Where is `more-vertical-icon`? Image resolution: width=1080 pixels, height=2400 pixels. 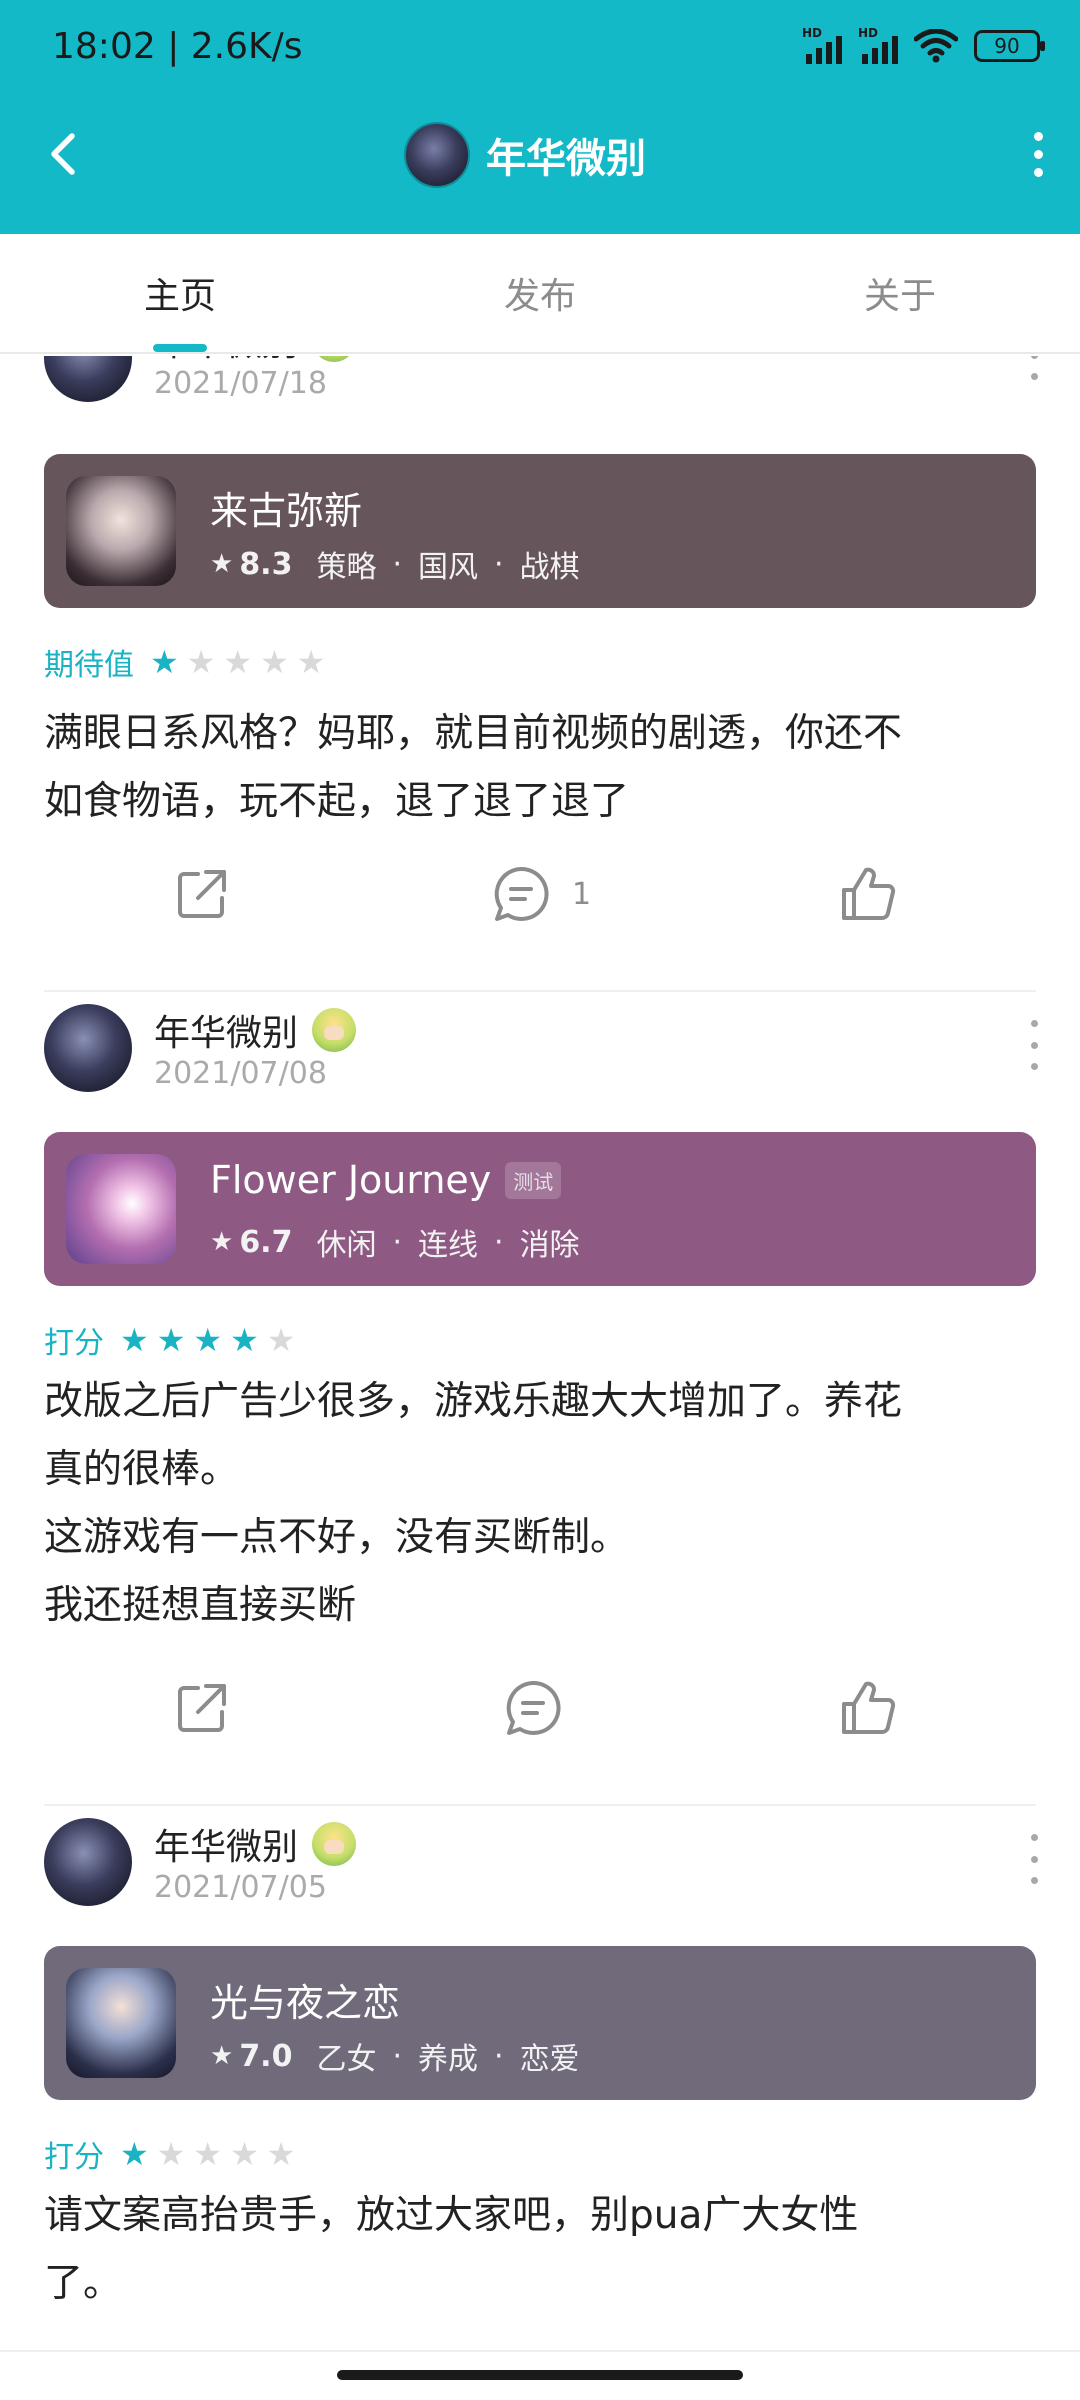 more-vertical-icon is located at coordinates (1038, 154).